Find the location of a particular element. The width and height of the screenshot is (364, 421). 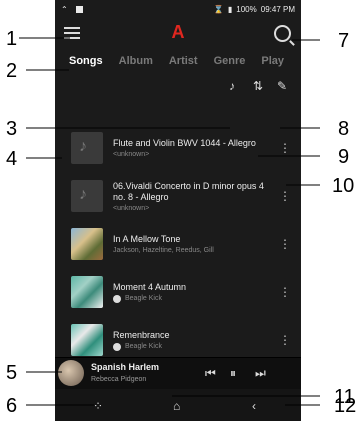

song-title: Flute and Violin BWV 1044 - Allegro is located at coordinates (184, 143).